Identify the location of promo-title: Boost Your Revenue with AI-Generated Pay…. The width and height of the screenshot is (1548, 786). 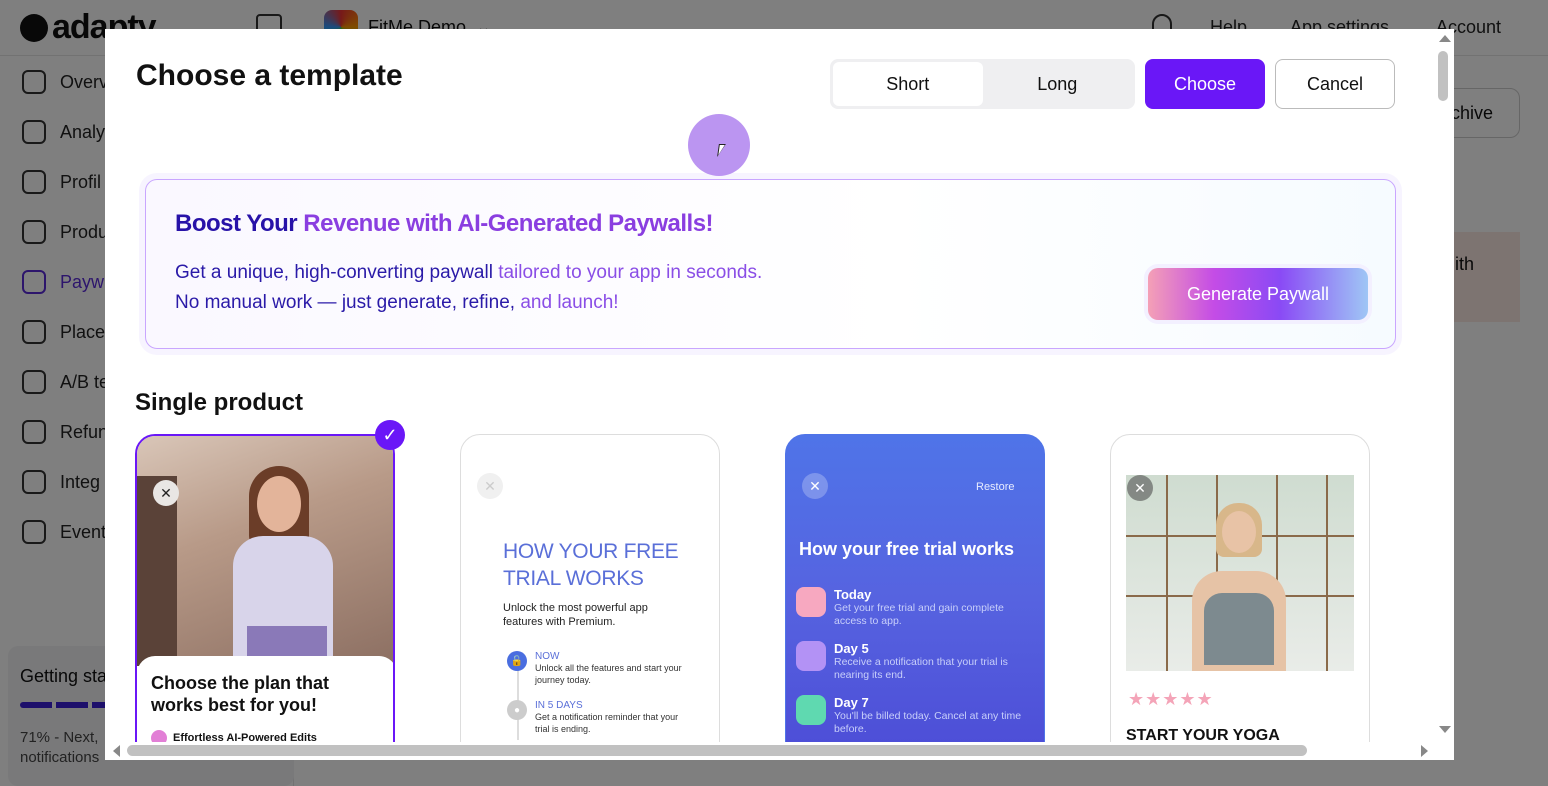
(444, 223).